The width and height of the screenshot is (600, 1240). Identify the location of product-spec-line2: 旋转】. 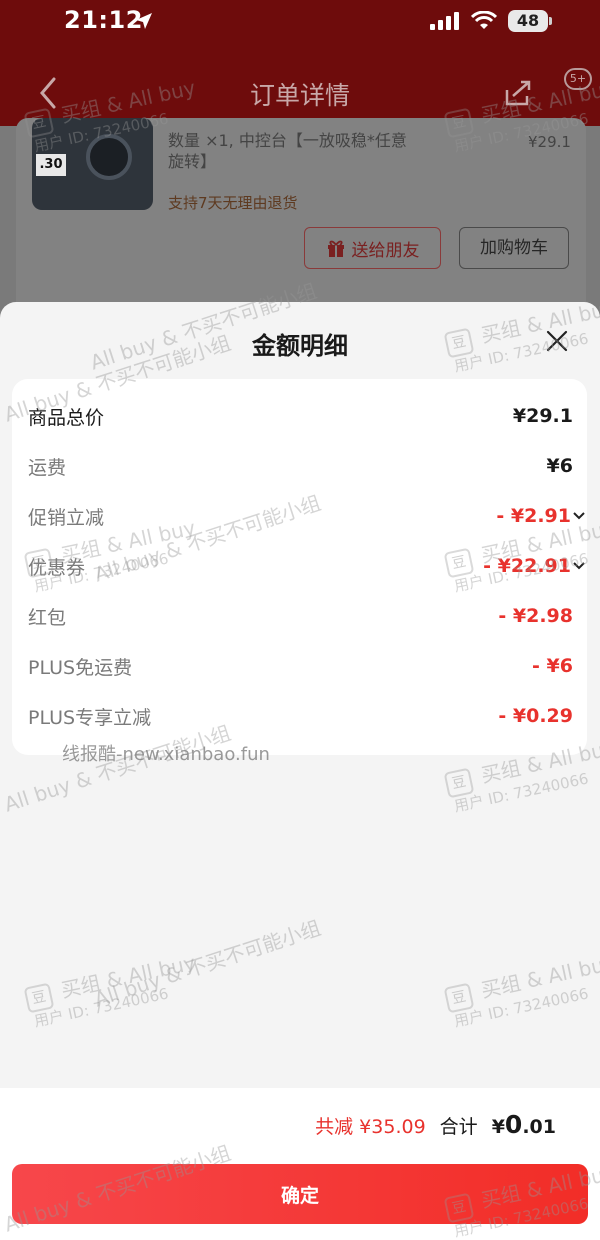
(192, 161).